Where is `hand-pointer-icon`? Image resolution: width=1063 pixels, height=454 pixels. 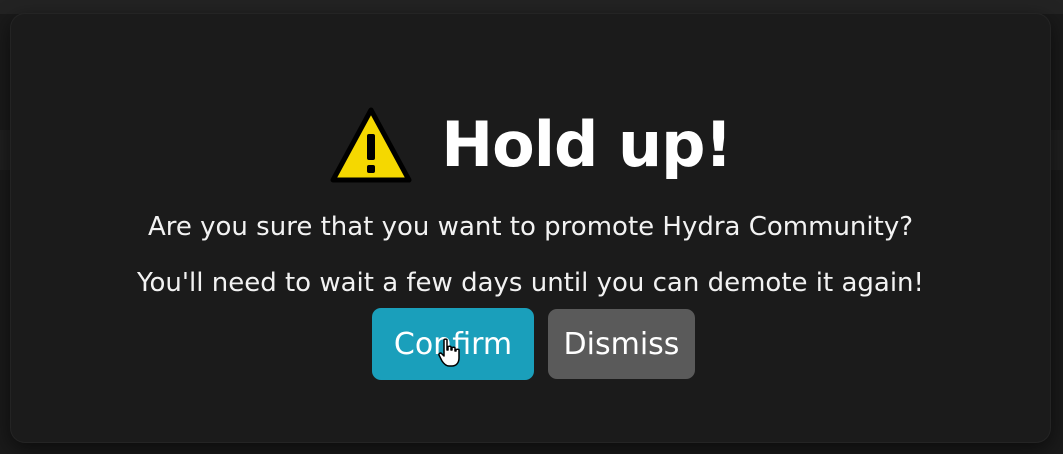 hand-pointer-icon is located at coordinates (449, 352).